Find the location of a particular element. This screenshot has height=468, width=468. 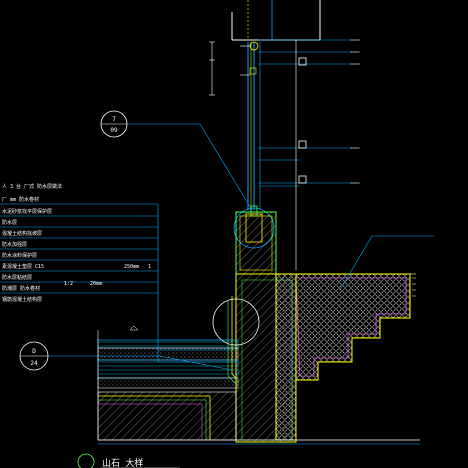

spec-note-9: 防潮层 防水卷材 is located at coordinates (21, 288).